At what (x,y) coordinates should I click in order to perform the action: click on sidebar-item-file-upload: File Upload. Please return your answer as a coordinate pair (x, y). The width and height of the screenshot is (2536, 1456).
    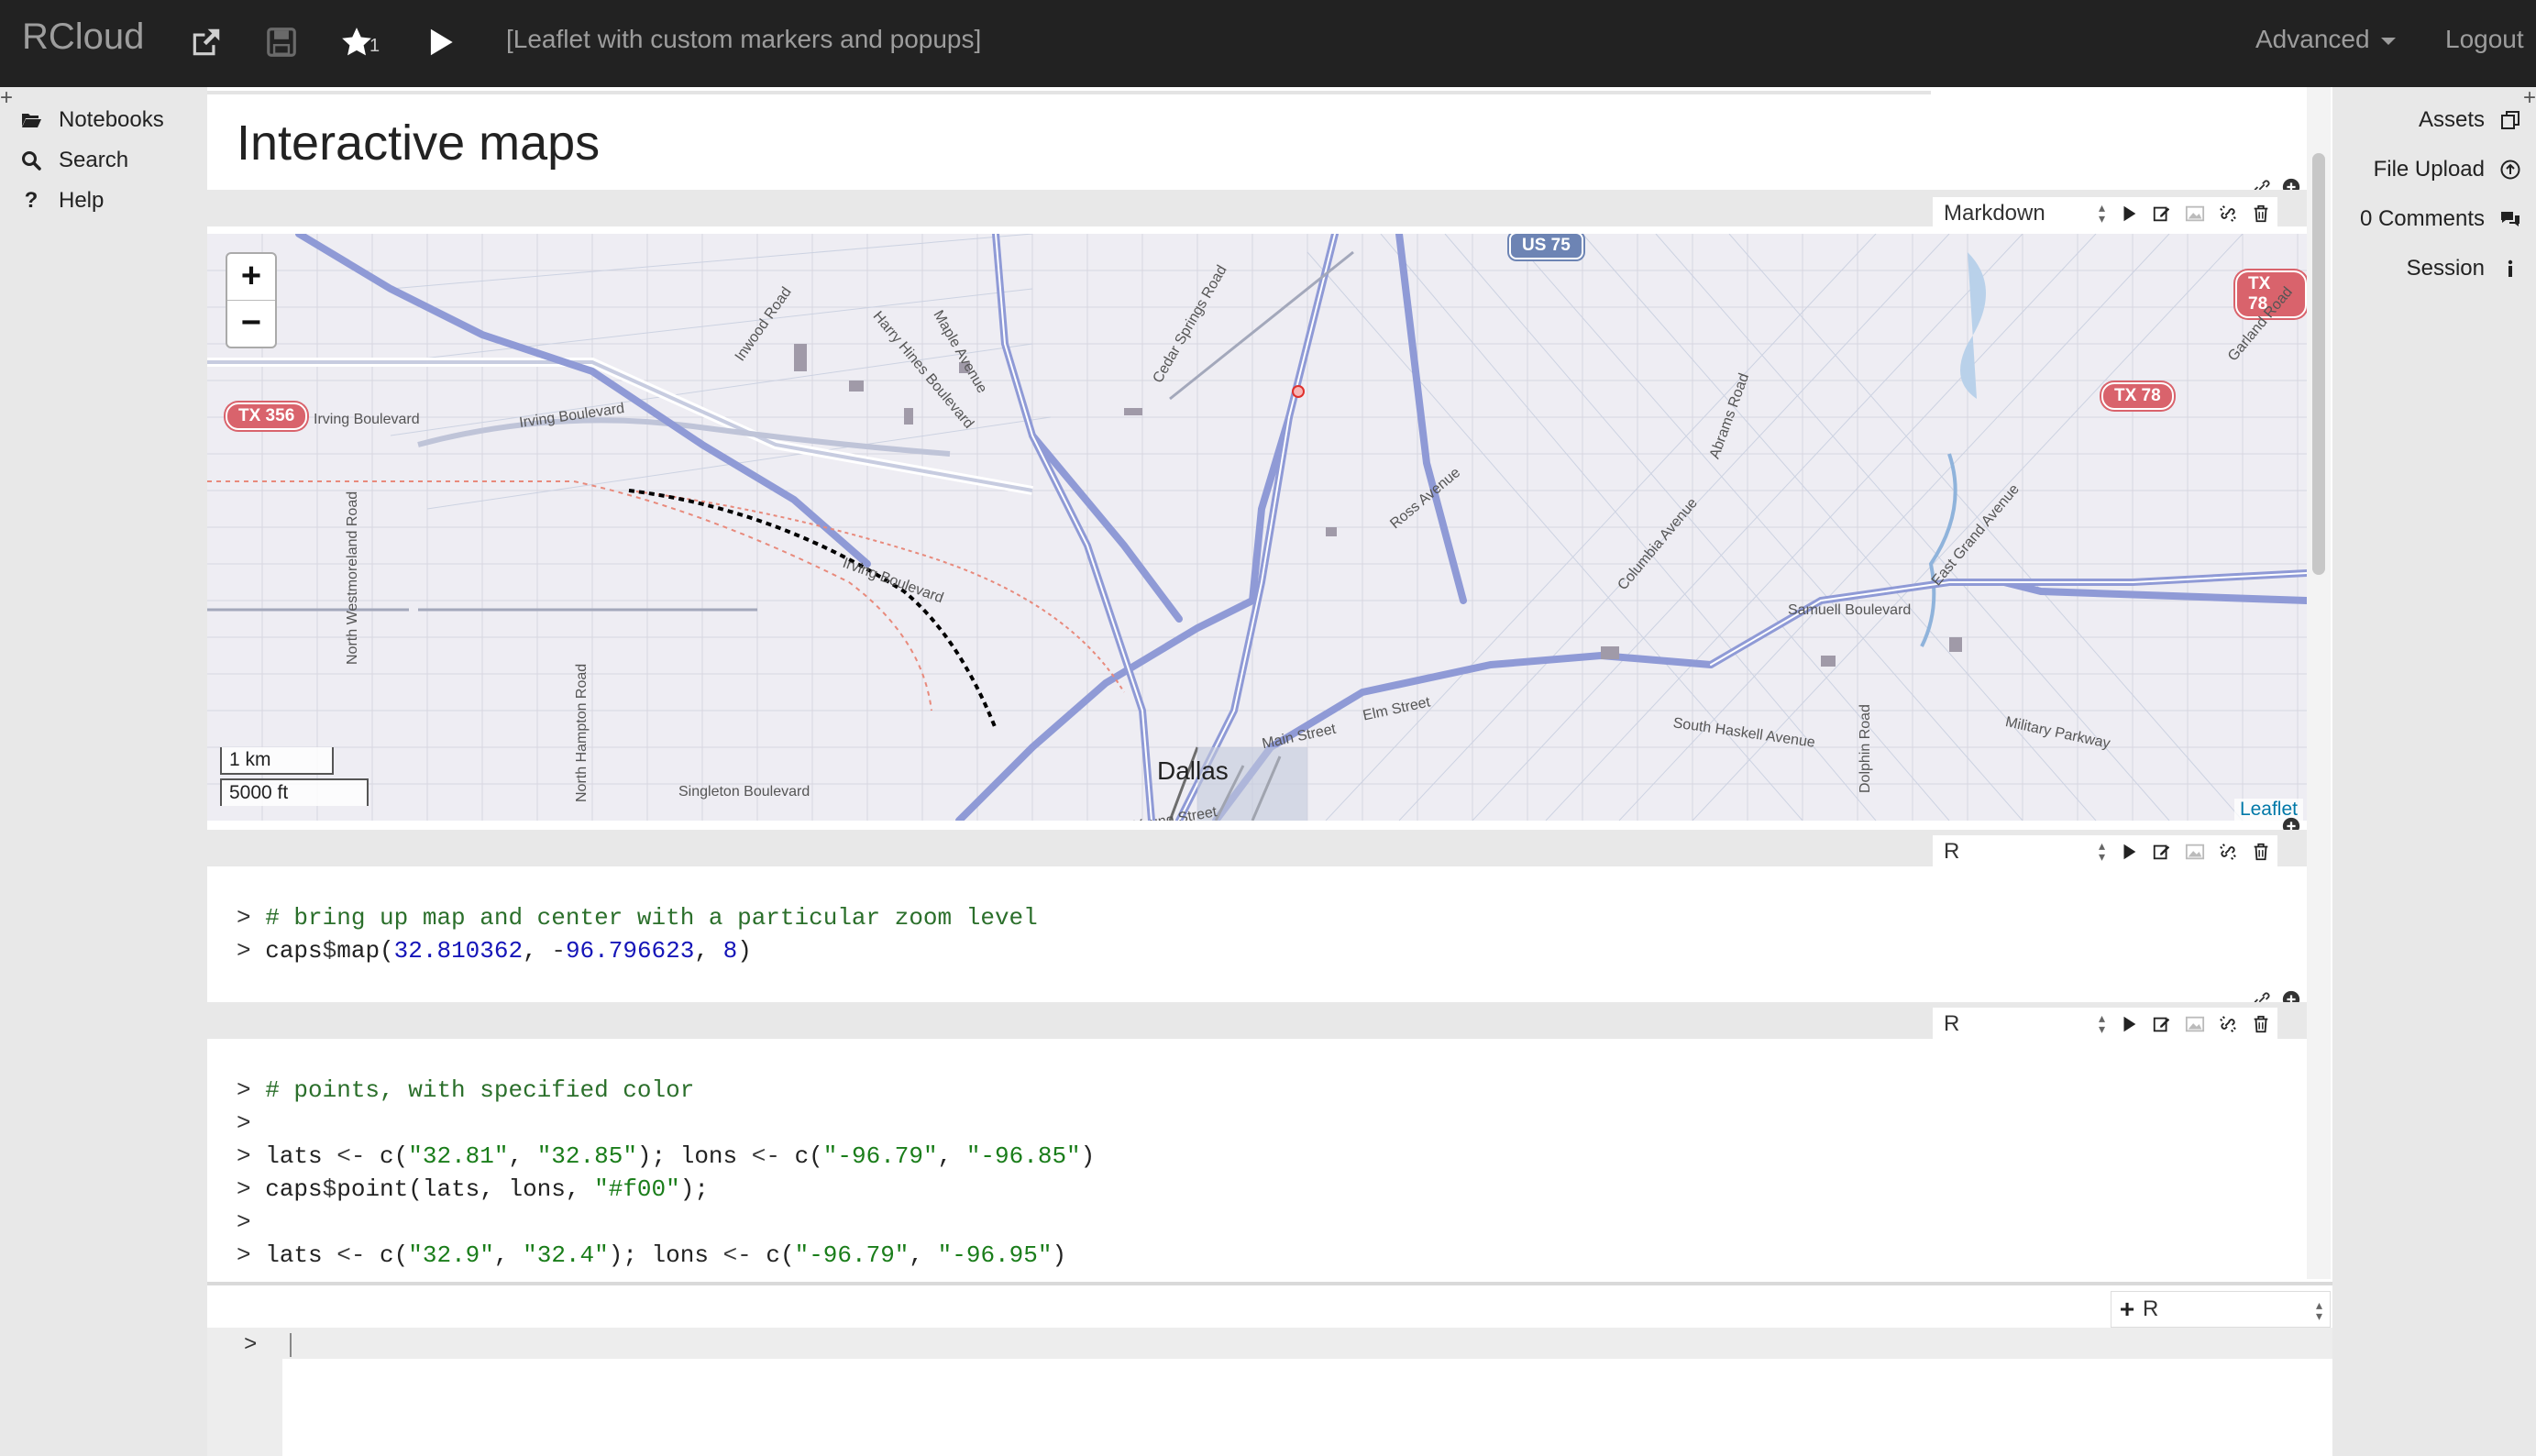
    Looking at the image, I should click on (2447, 169).